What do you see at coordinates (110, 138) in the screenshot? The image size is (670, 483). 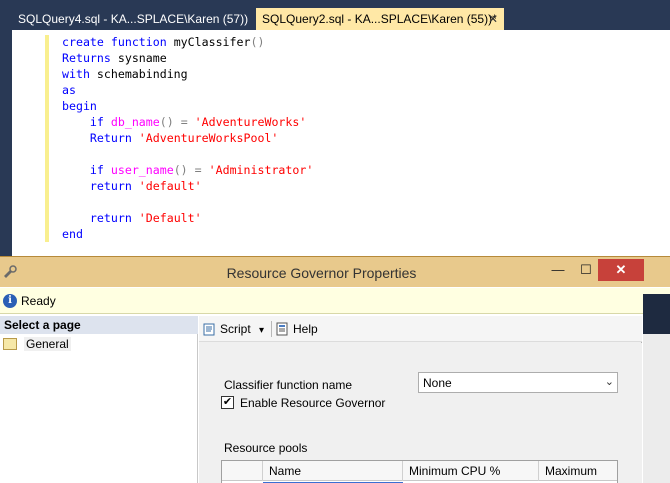 I see `code-token: Return` at bounding box center [110, 138].